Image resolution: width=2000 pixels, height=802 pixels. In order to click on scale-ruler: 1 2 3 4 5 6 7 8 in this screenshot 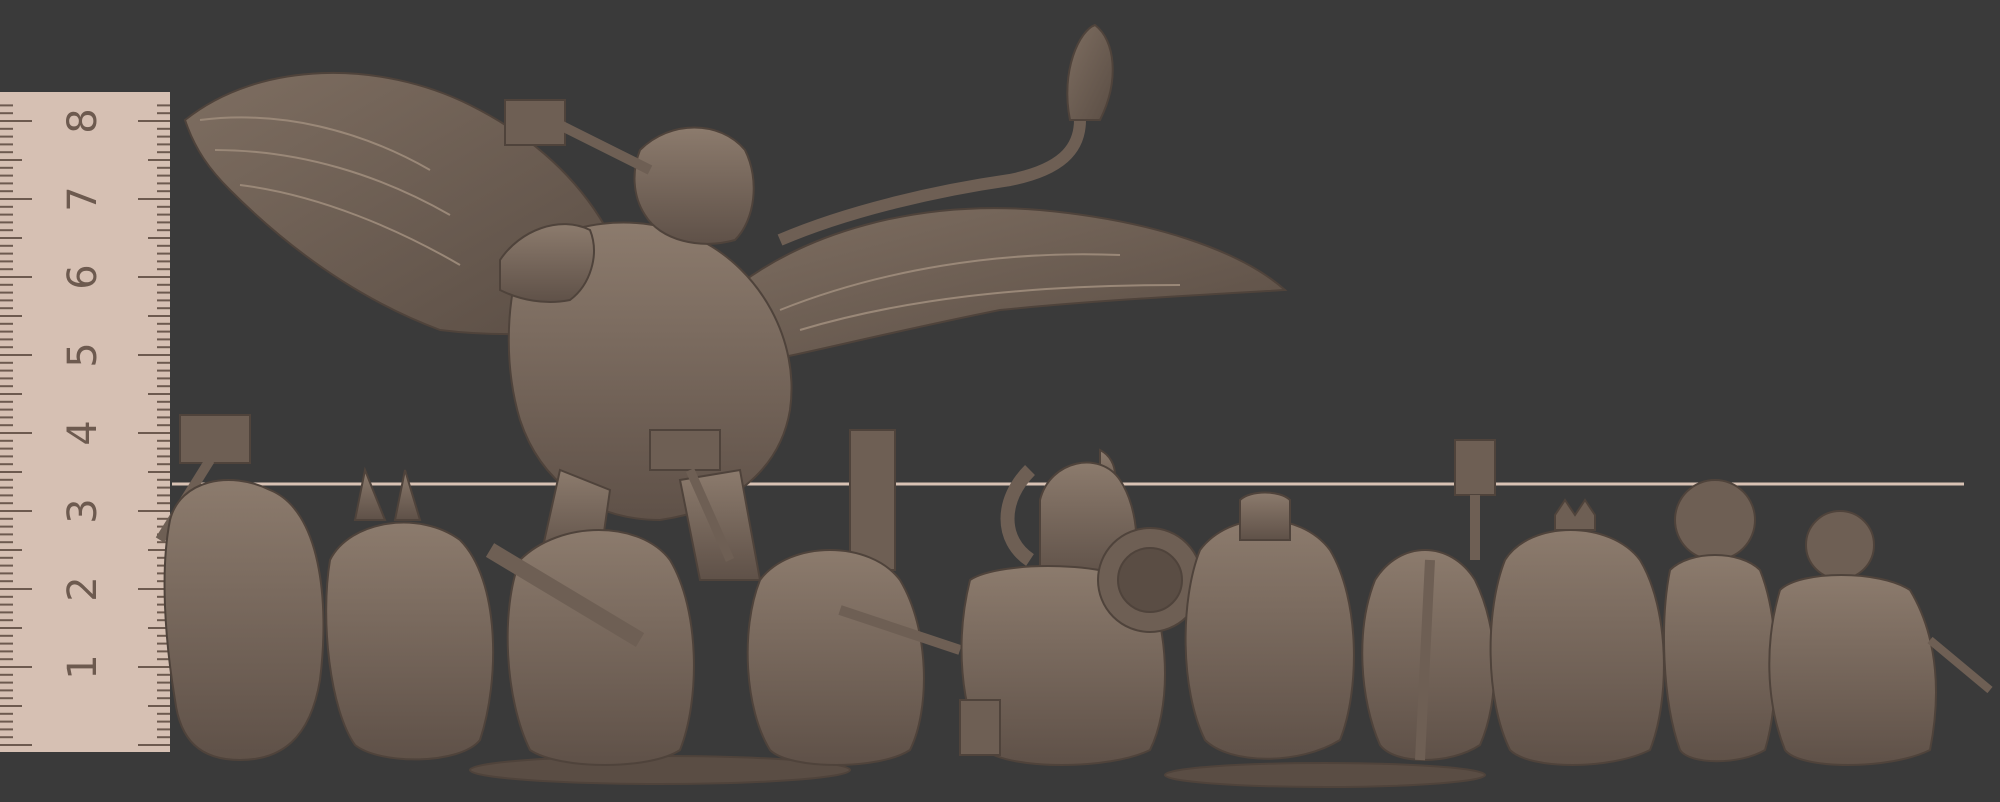, I will do `click(85, 422)`.